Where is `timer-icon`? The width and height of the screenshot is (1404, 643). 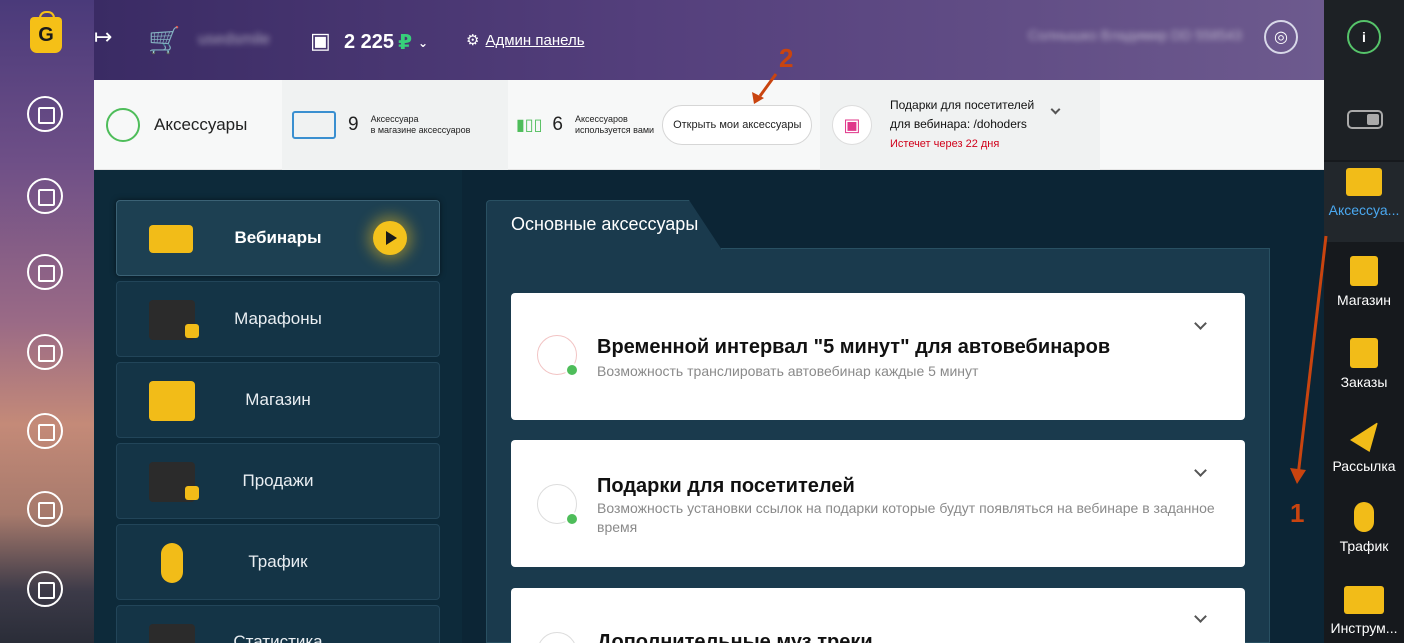
timer-icon is located at coordinates (558, 356).